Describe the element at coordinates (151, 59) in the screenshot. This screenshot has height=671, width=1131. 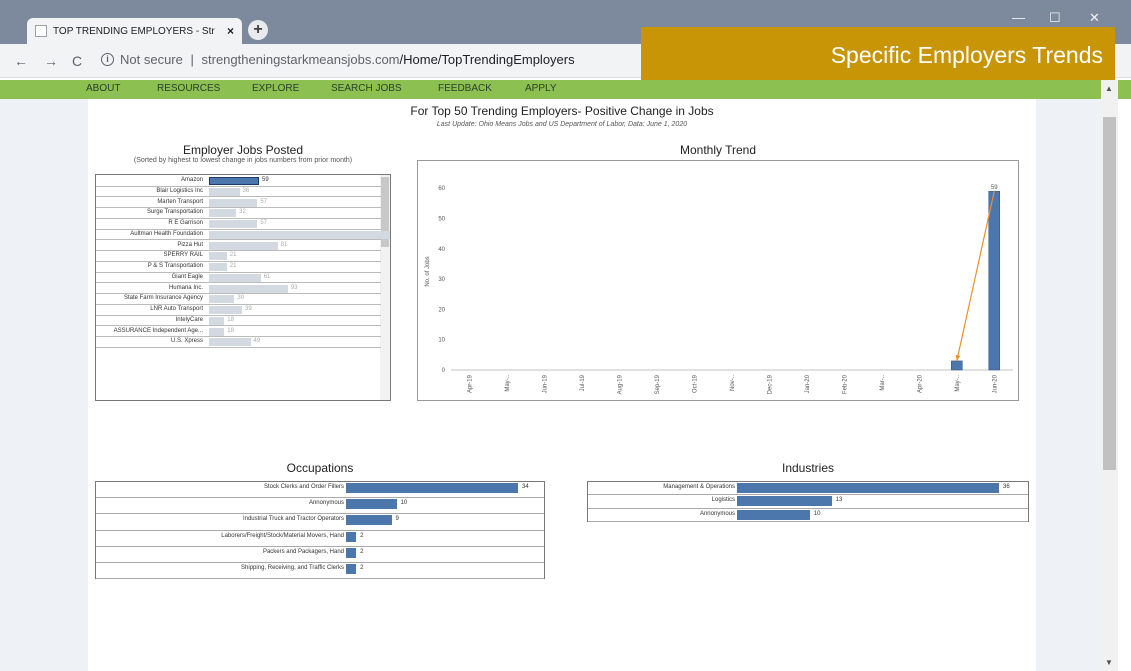
I see `security-status: Not secure` at that location.